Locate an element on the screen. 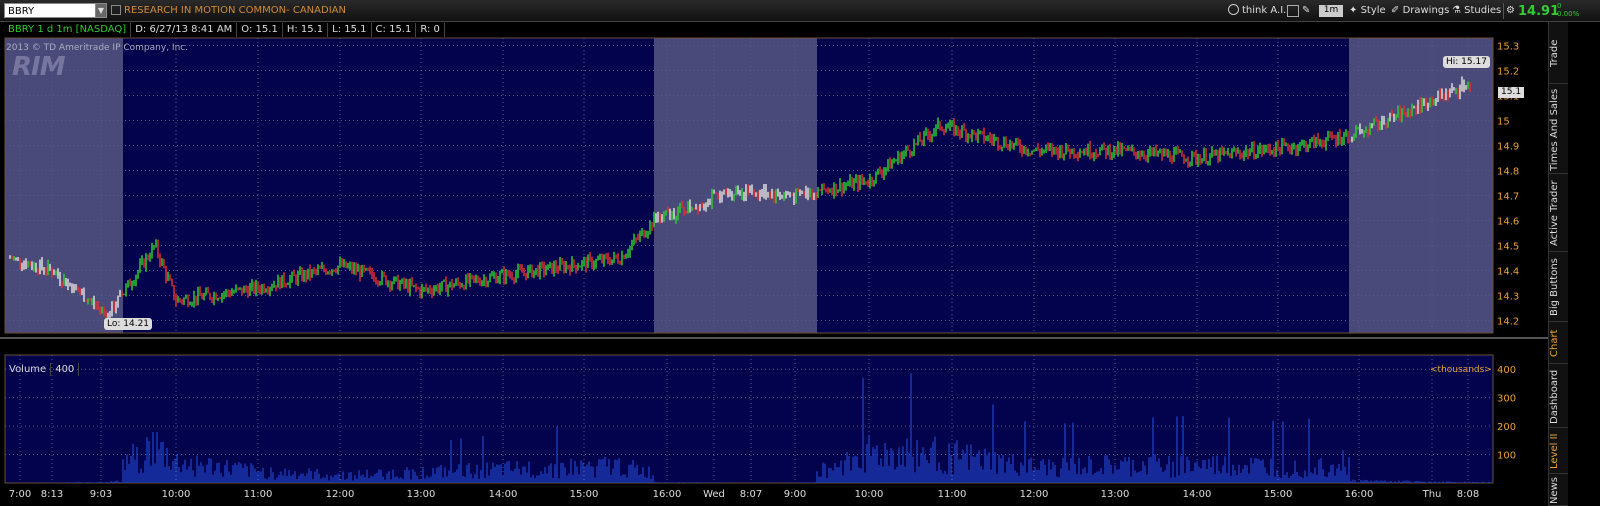 The height and width of the screenshot is (506, 1600). price-axis-label: 14.5 is located at coordinates (1508, 247).